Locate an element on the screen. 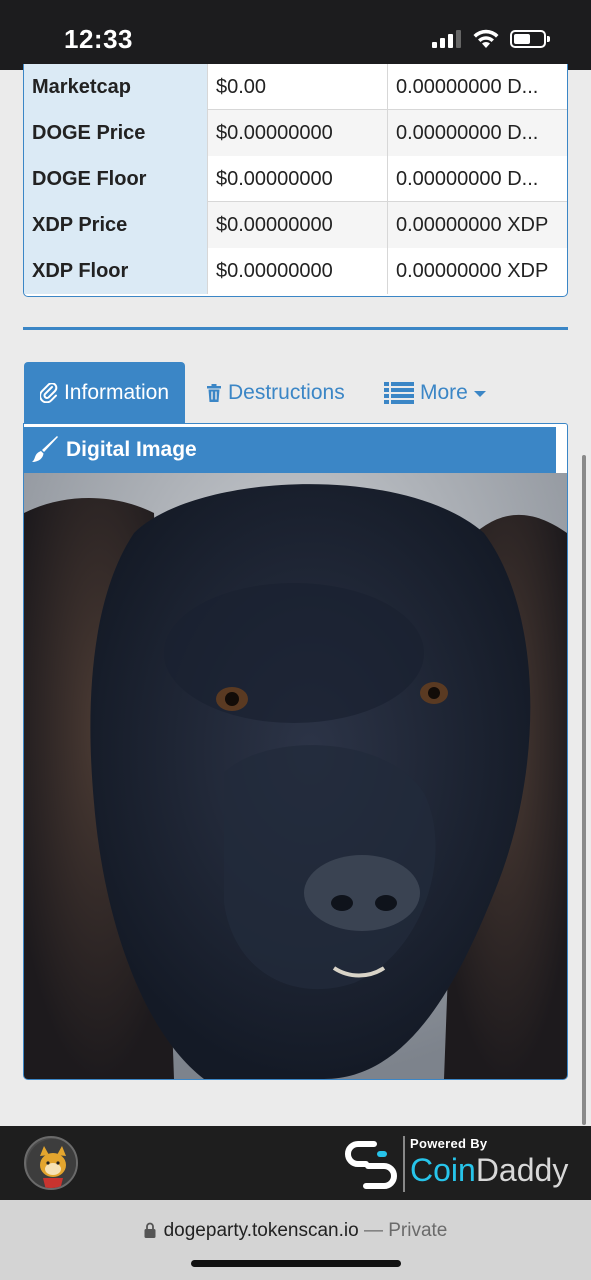 The image size is (591, 1280). tab-information: Information is located at coordinates (104, 392).